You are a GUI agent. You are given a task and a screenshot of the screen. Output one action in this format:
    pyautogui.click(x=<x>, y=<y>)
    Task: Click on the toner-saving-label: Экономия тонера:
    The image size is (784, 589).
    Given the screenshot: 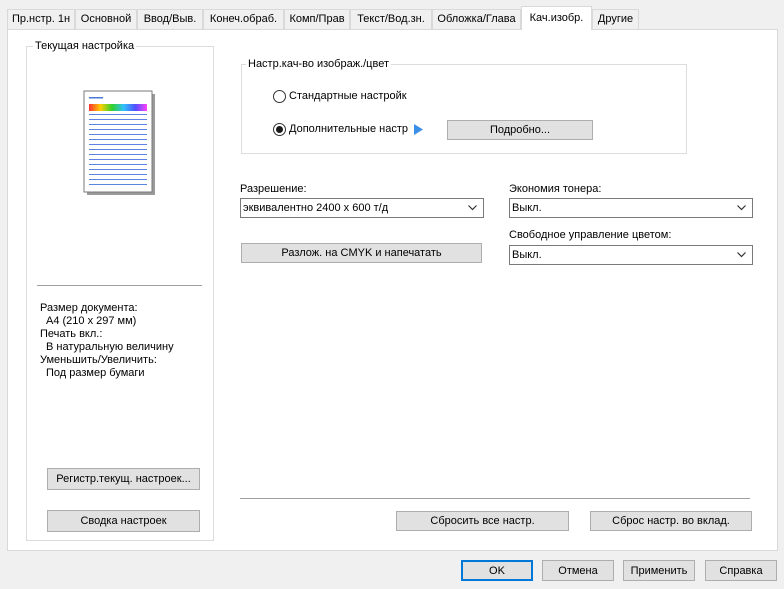 What is the action you would take?
    pyautogui.click(x=555, y=189)
    